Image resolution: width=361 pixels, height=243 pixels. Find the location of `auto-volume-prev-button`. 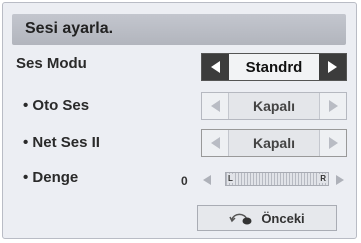

auto-volume-prev-button is located at coordinates (215, 106).